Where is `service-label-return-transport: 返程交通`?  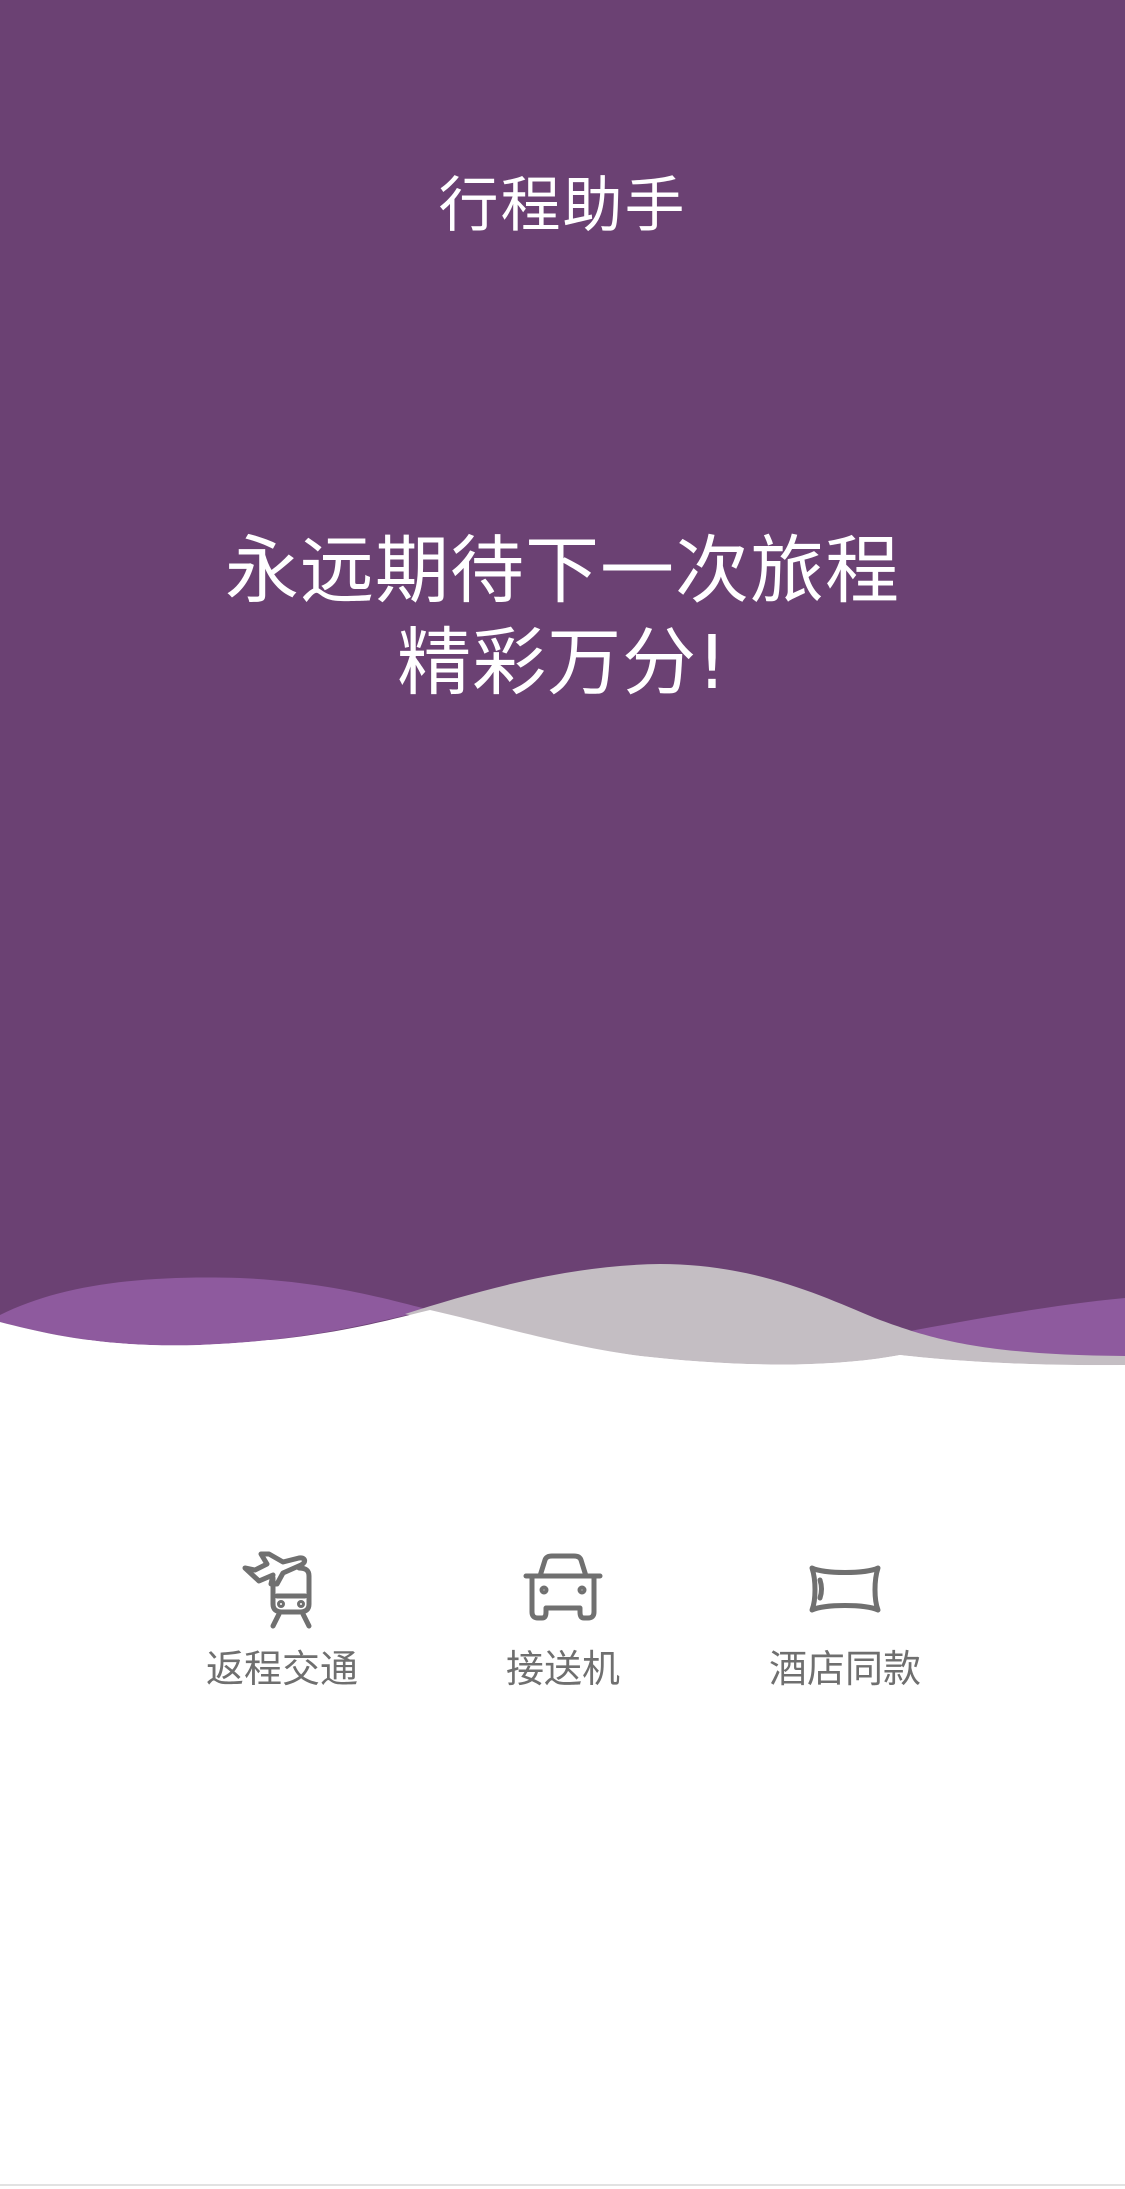
service-label-return-transport: 返程交通 is located at coordinates (281, 1669).